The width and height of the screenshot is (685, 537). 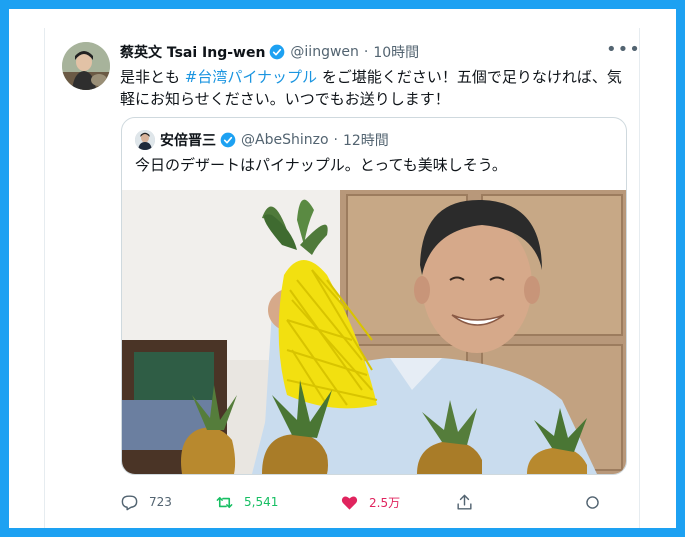 I want to click on like-count: 2.5万, so click(x=385, y=502).